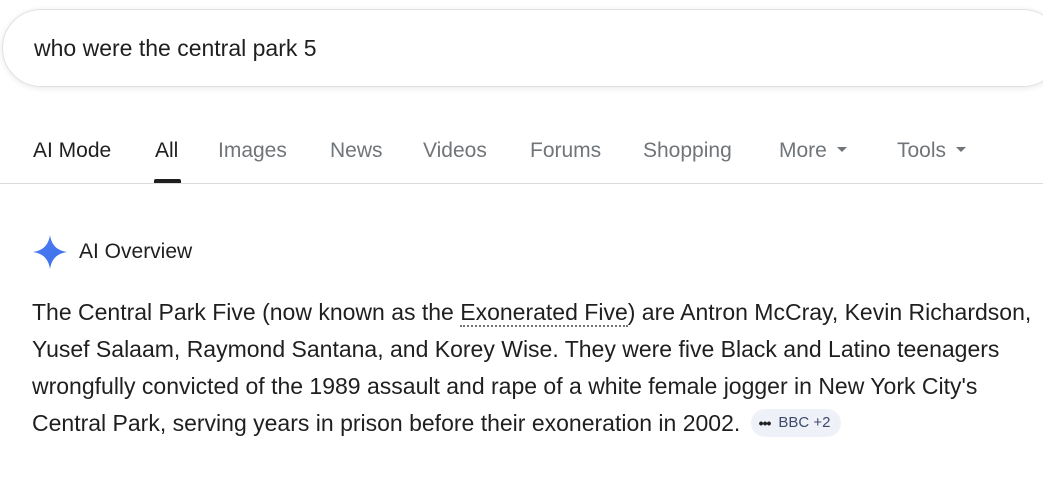  I want to click on ai-overview-header: AI Overview, so click(112, 252).